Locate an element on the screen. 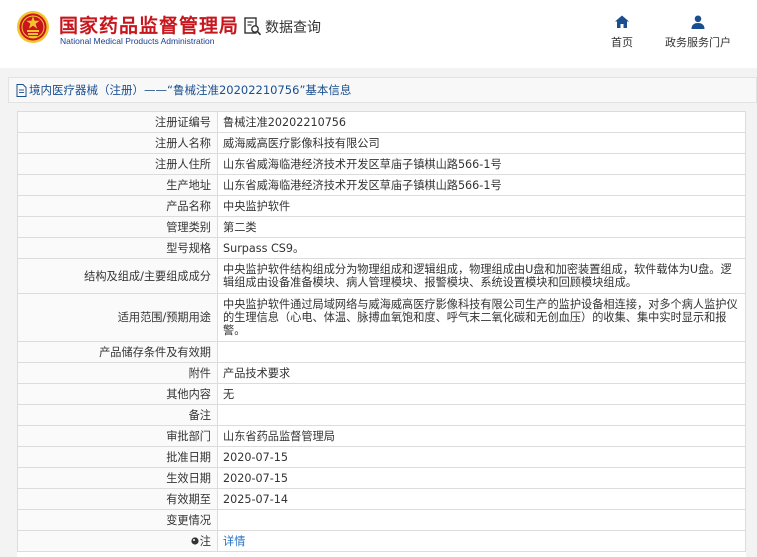 The width and height of the screenshot is (757, 557). nav-service-label: 政务服务门户 is located at coordinates (698, 42).